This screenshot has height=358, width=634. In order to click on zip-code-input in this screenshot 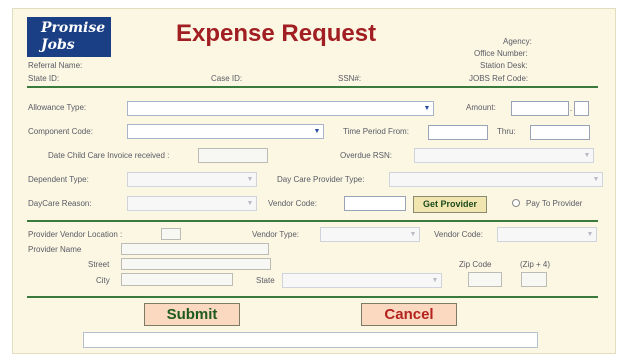, I will do `click(485, 279)`.